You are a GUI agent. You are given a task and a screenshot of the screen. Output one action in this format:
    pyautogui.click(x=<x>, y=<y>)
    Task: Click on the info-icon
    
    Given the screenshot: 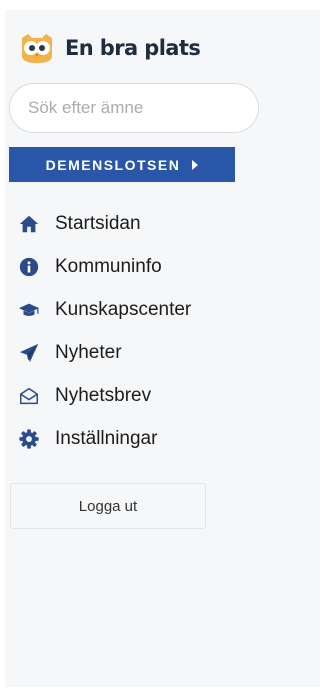 What is the action you would take?
    pyautogui.click(x=29, y=267)
    